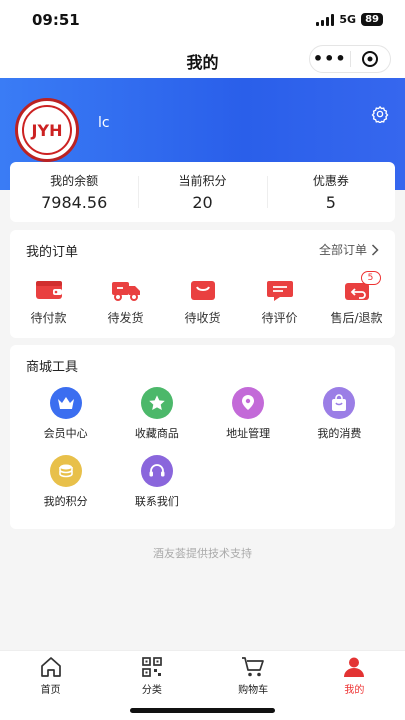 The height and width of the screenshot is (720, 405). I want to click on tab-home: 首页, so click(50, 685).